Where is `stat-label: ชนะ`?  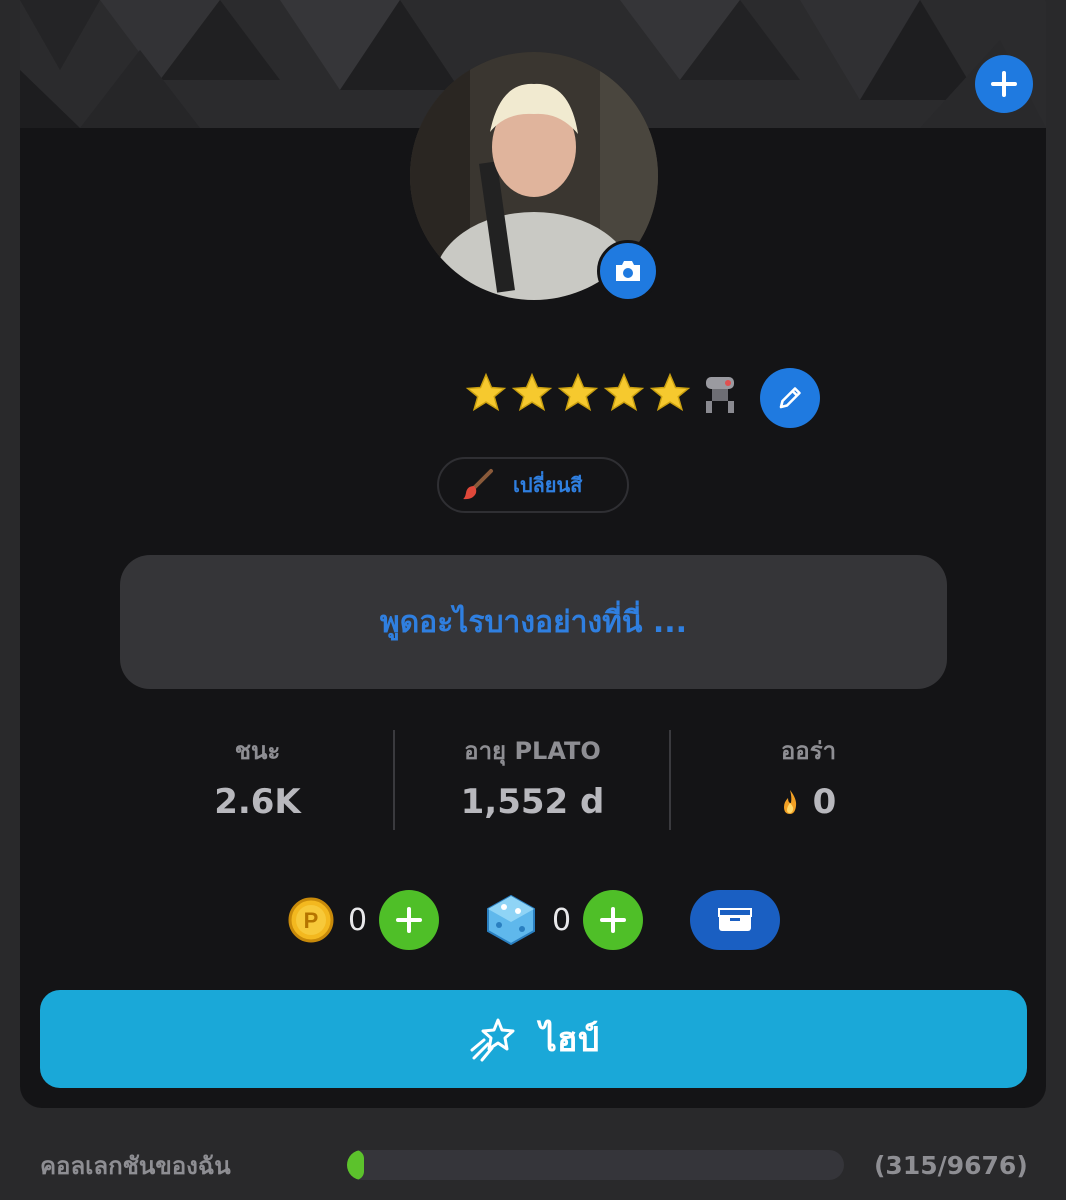
stat-label: ชนะ is located at coordinates (257, 751).